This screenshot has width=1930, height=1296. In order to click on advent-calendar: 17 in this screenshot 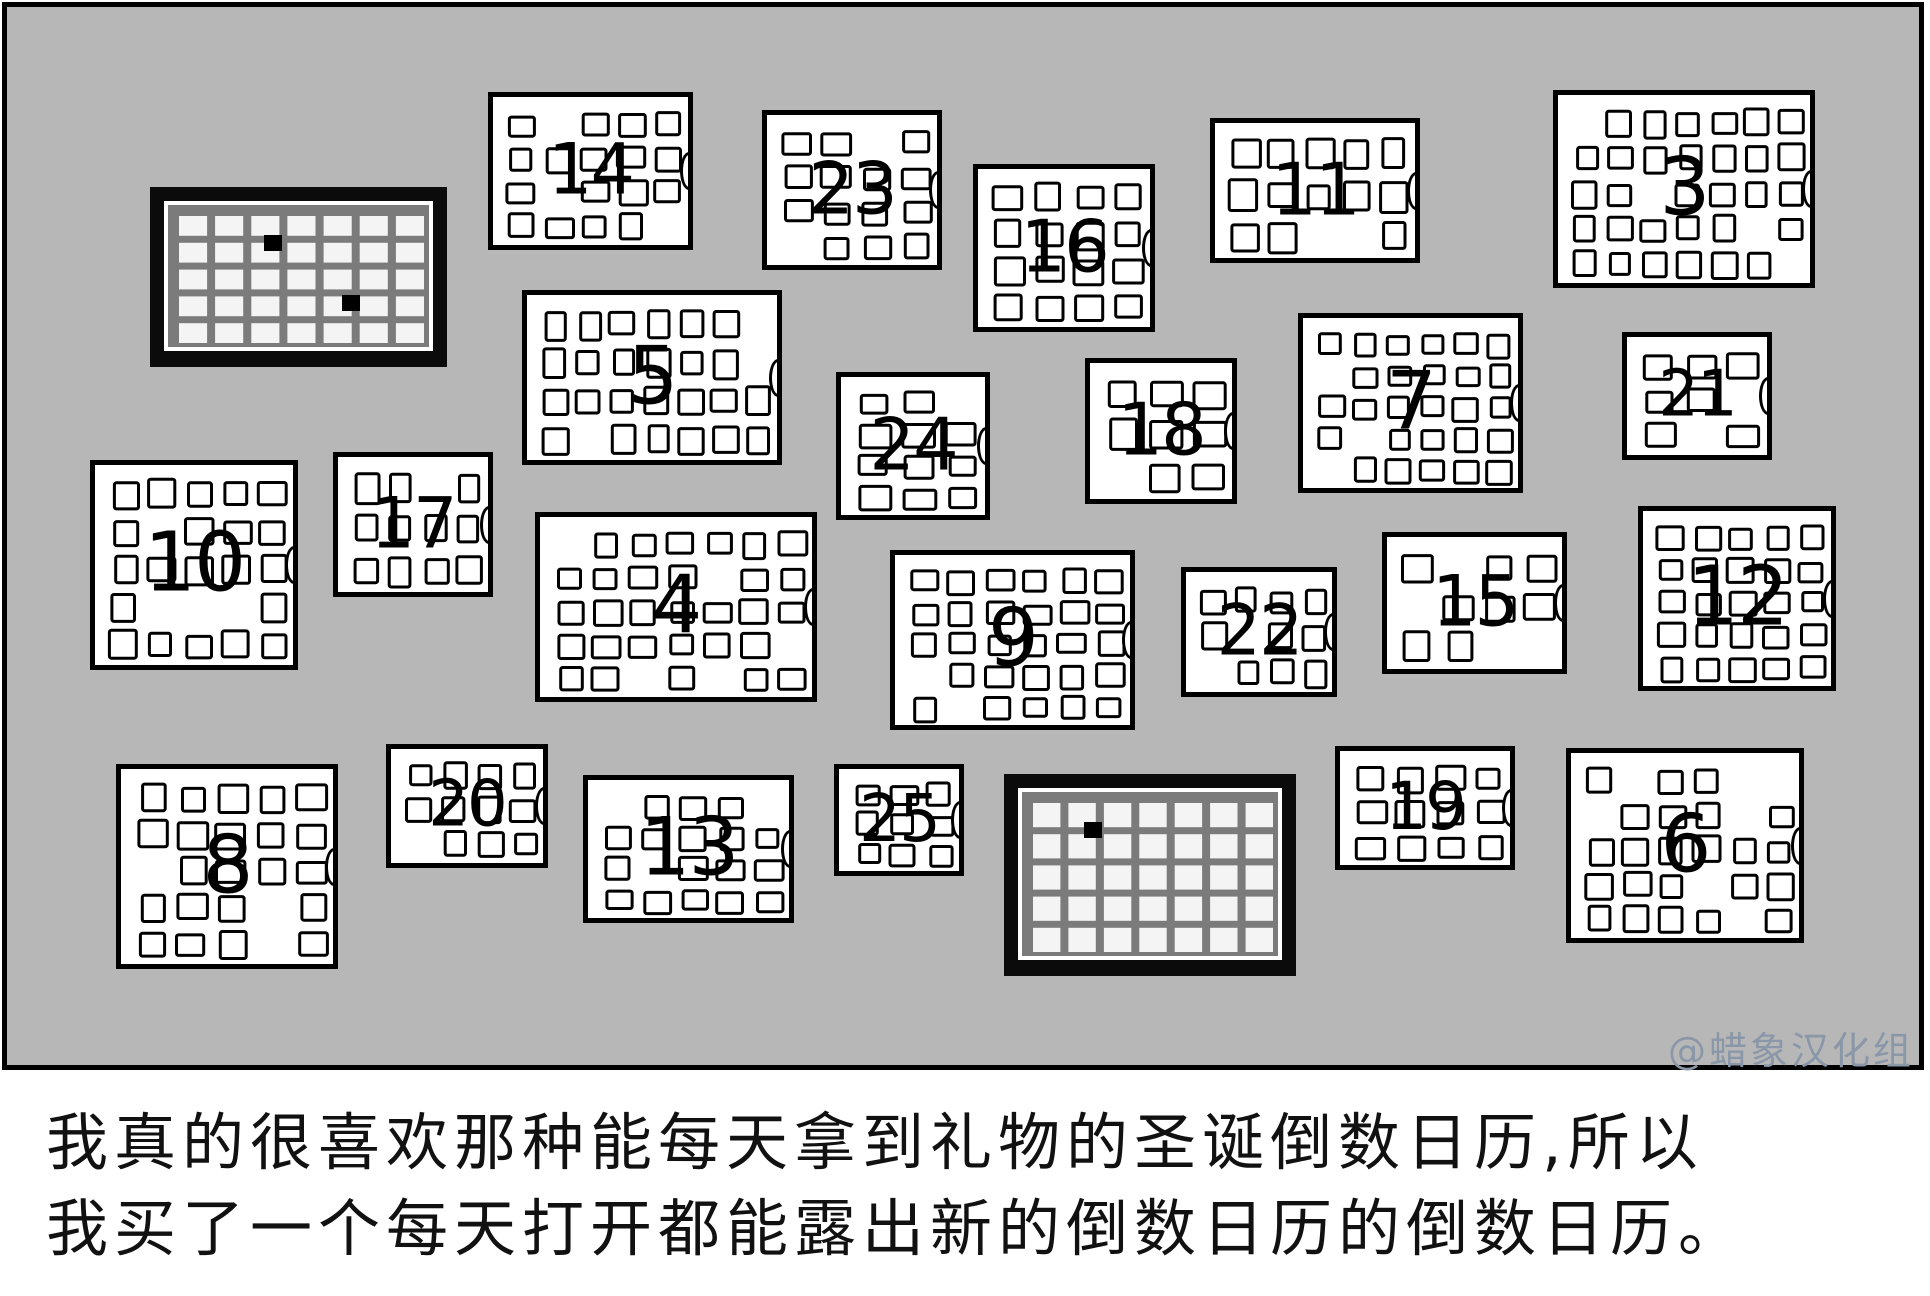, I will do `click(413, 524)`.